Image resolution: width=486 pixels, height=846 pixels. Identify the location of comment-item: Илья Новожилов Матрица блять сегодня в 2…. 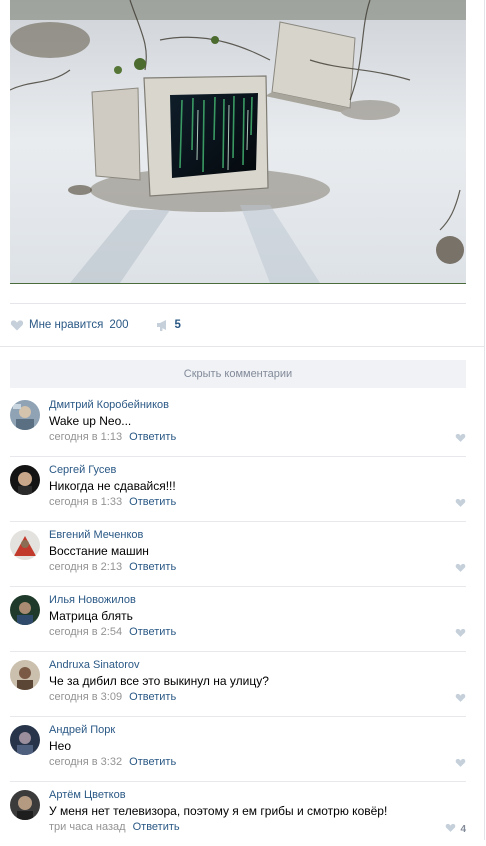
(238, 619).